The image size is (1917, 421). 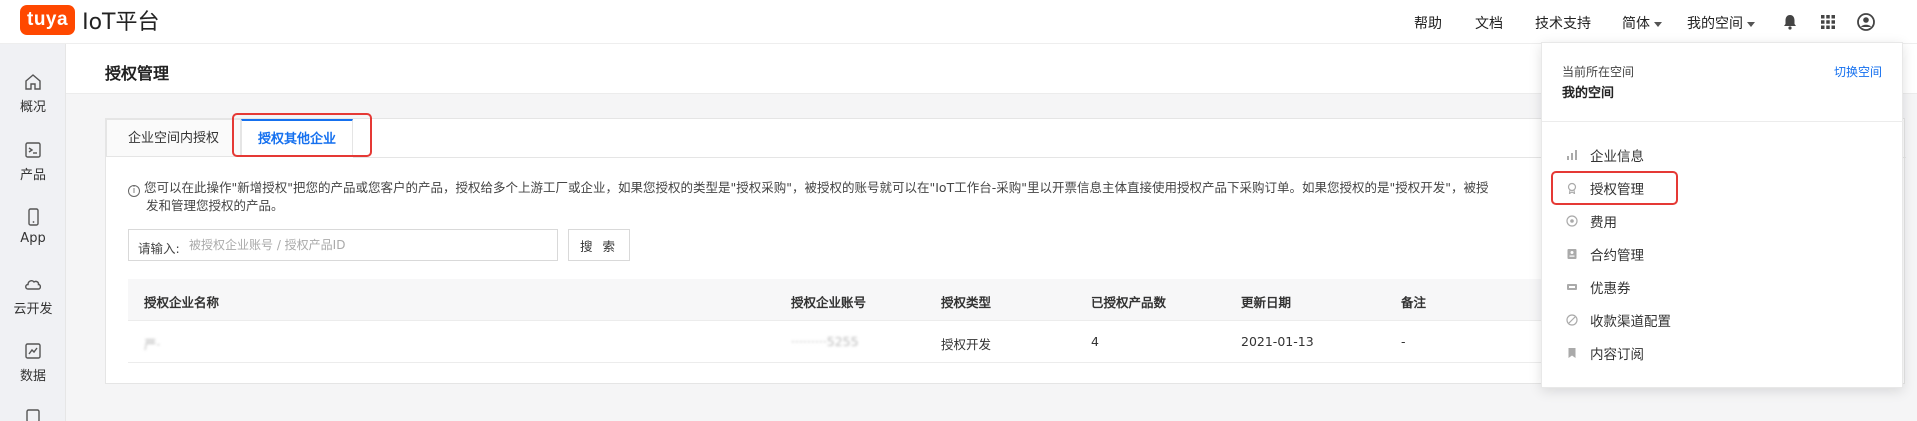 I want to click on bar-chart-icon, so click(x=1572, y=155).